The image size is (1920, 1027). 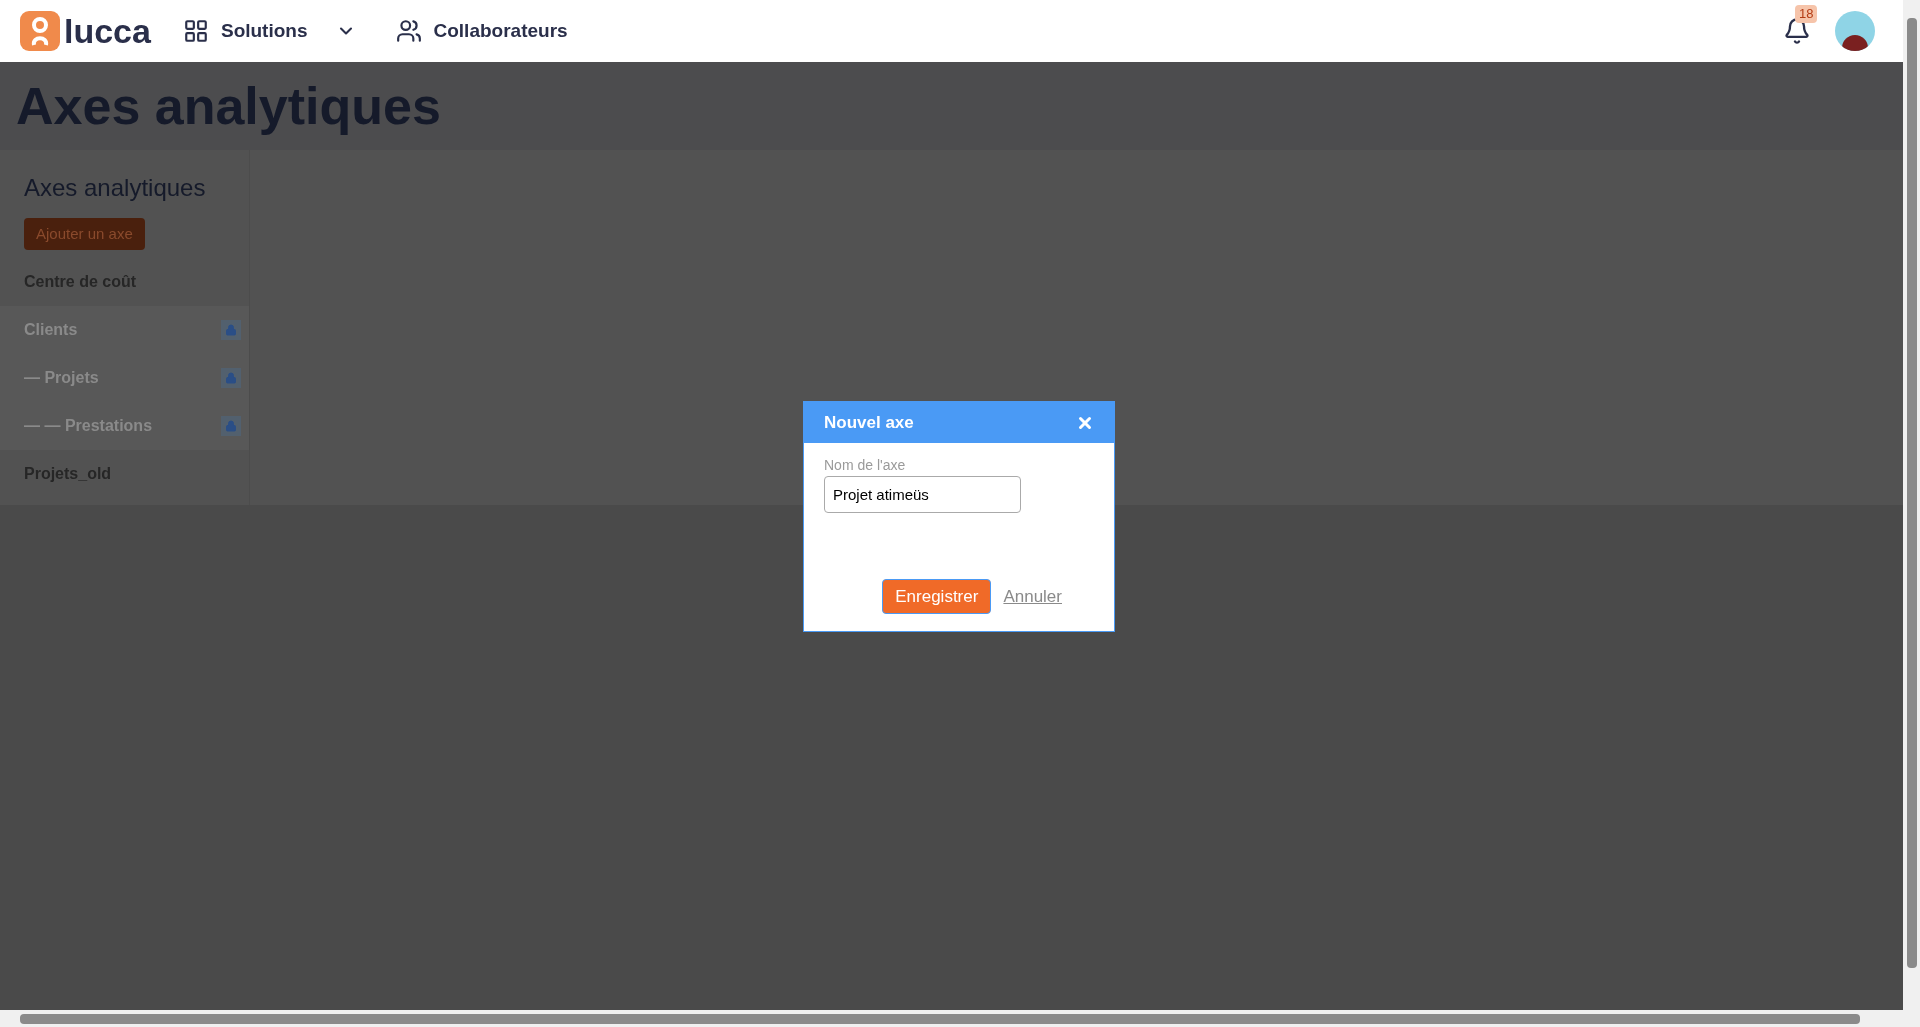 What do you see at coordinates (84, 234) in the screenshot?
I see `add-axis-button: Ajouter un axe` at bounding box center [84, 234].